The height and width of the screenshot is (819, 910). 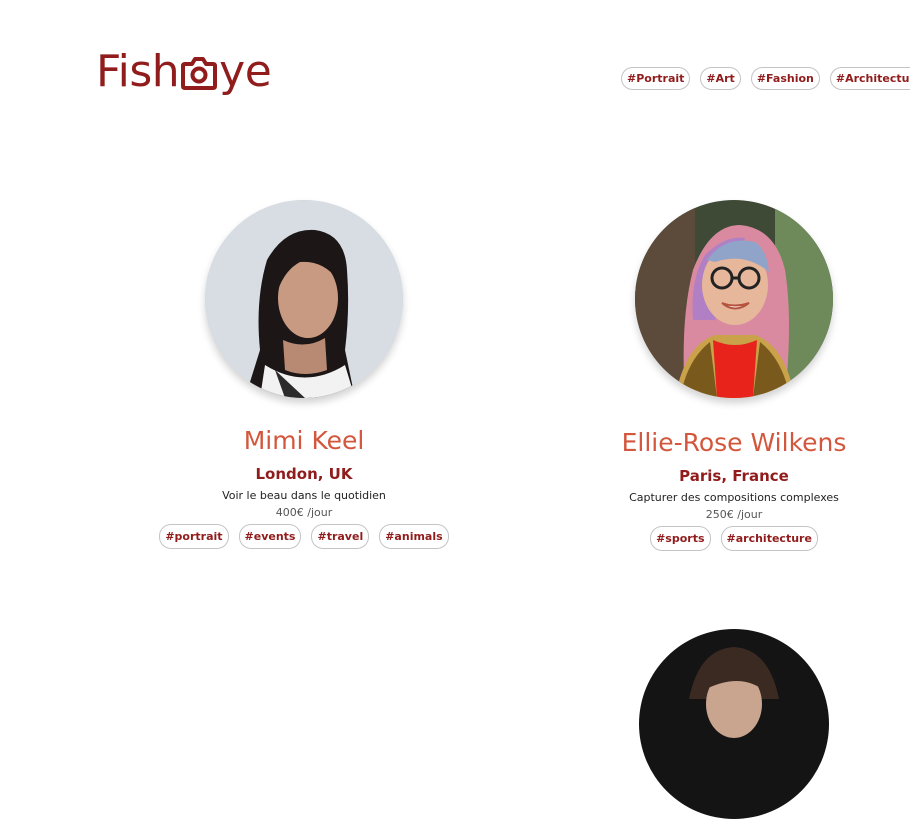 I want to click on photographer-tags: #sports #architecture, so click(x=734, y=538).